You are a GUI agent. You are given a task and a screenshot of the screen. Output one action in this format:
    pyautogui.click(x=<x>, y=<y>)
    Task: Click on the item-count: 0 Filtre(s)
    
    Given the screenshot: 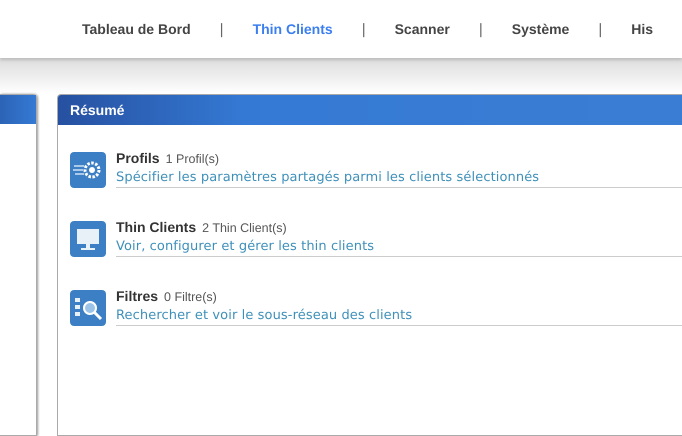 What is the action you would take?
    pyautogui.click(x=190, y=297)
    